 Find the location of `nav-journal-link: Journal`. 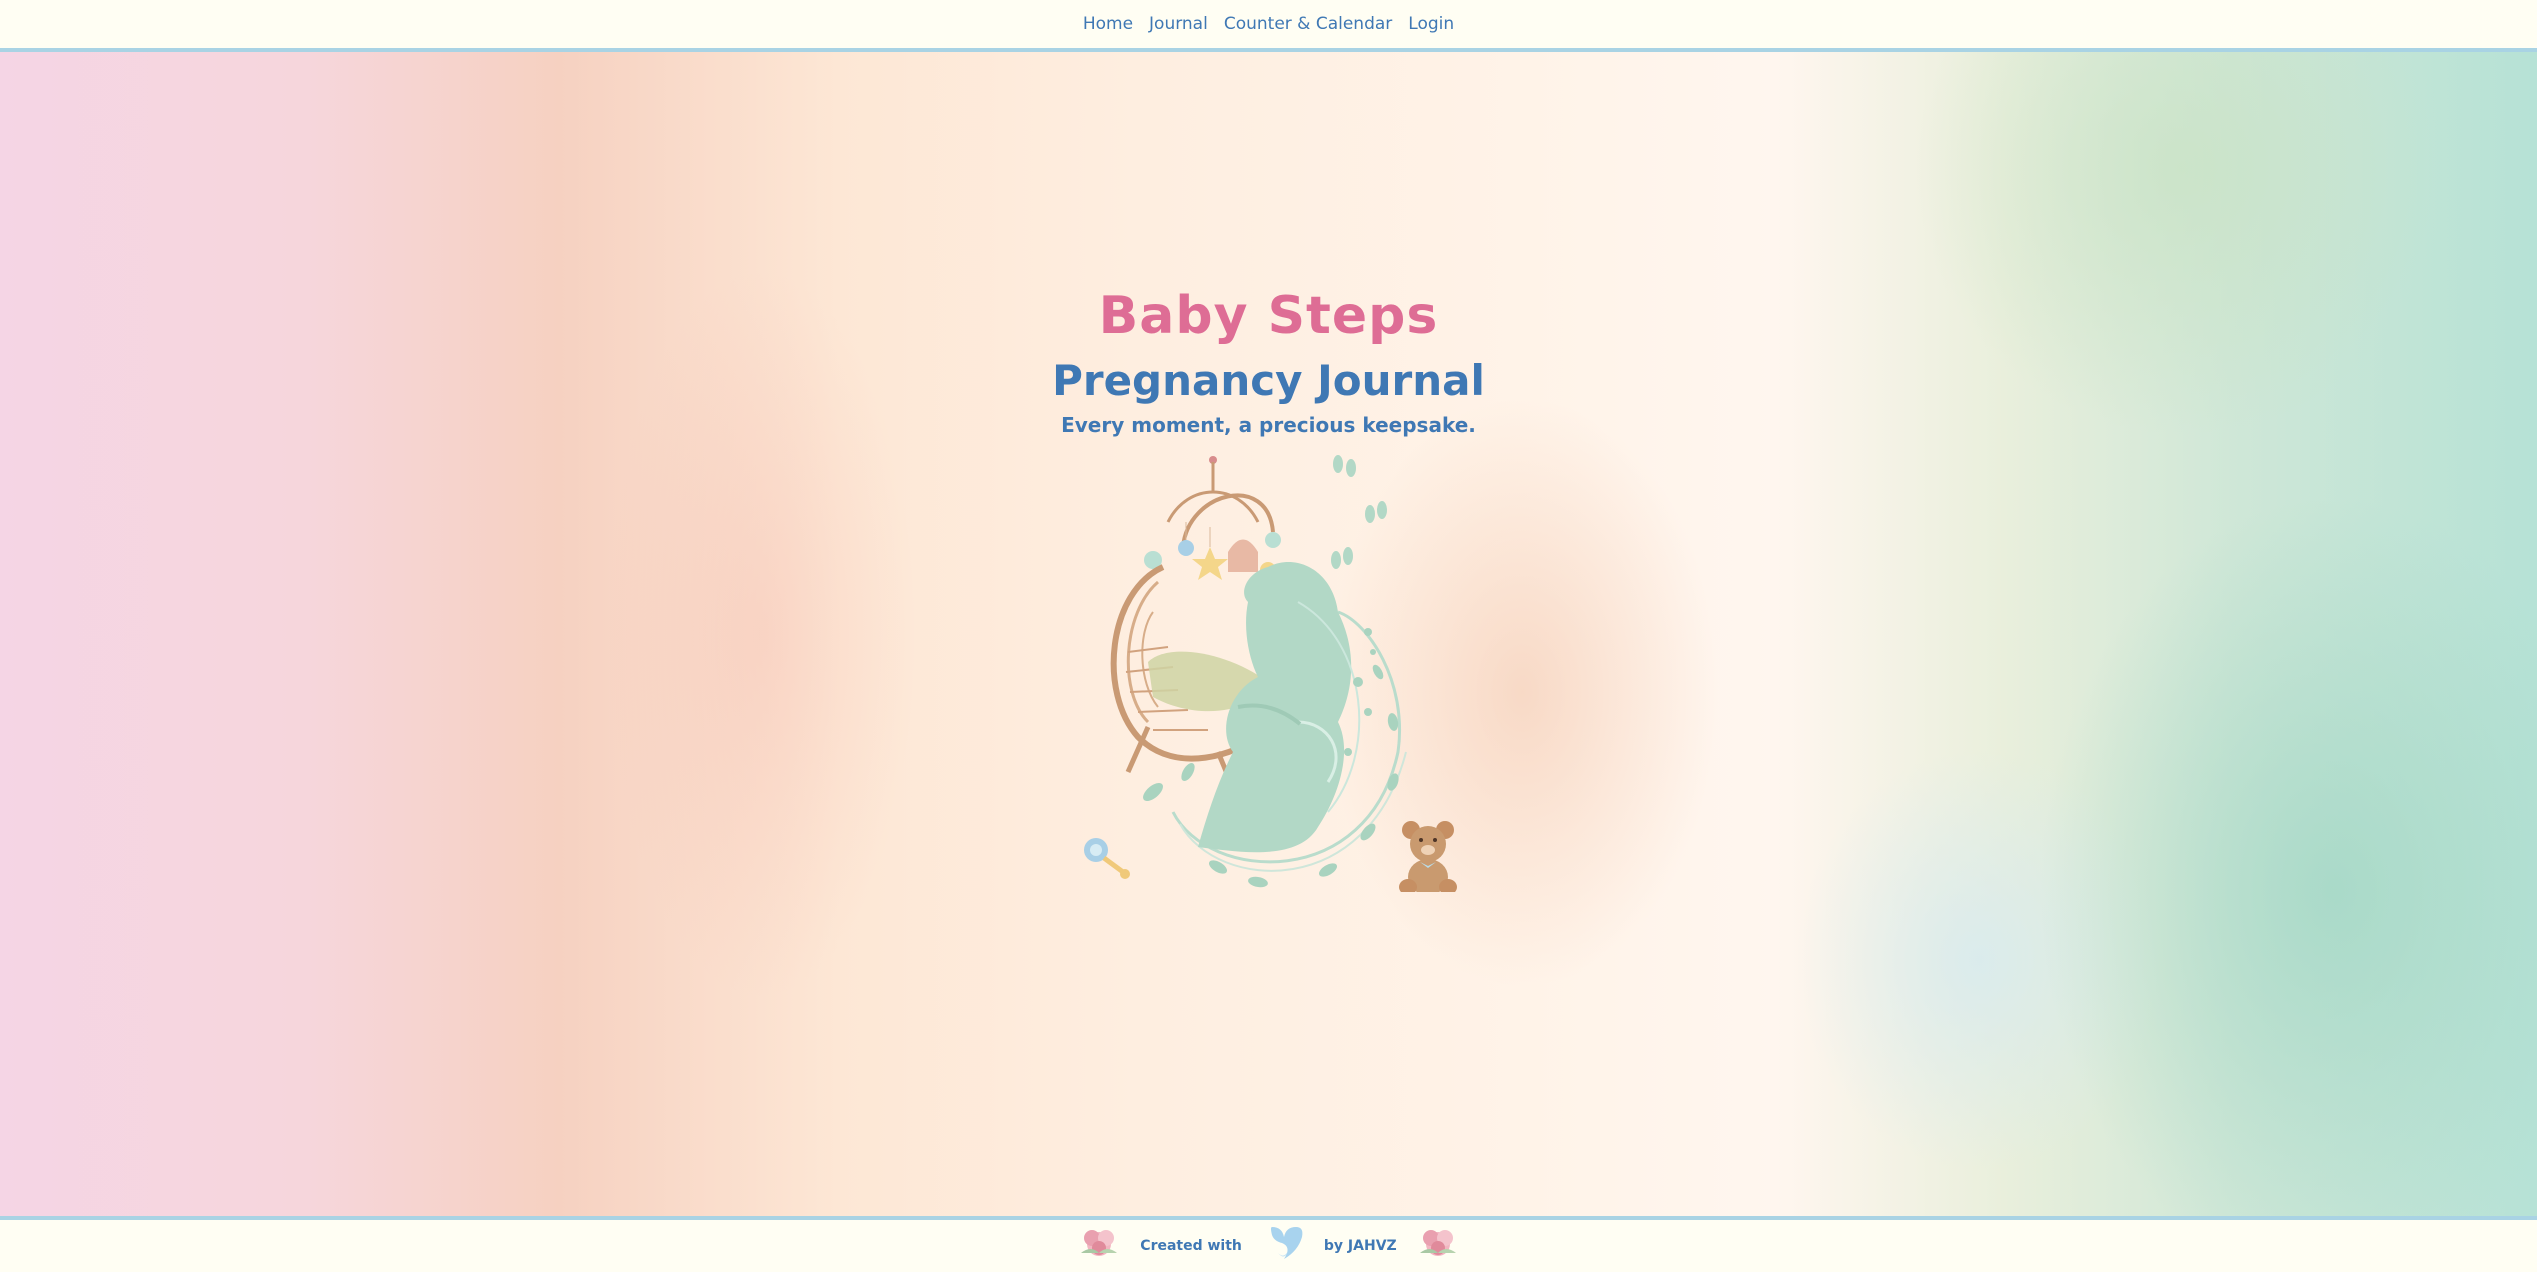

nav-journal-link: Journal is located at coordinates (1178, 24).